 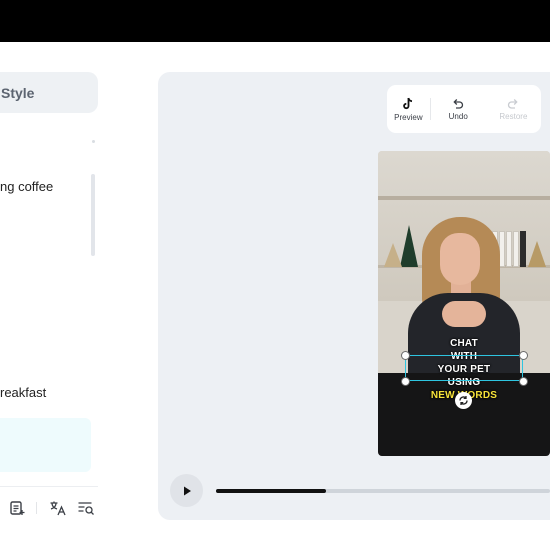 I want to click on undo-icon, so click(x=458, y=103).